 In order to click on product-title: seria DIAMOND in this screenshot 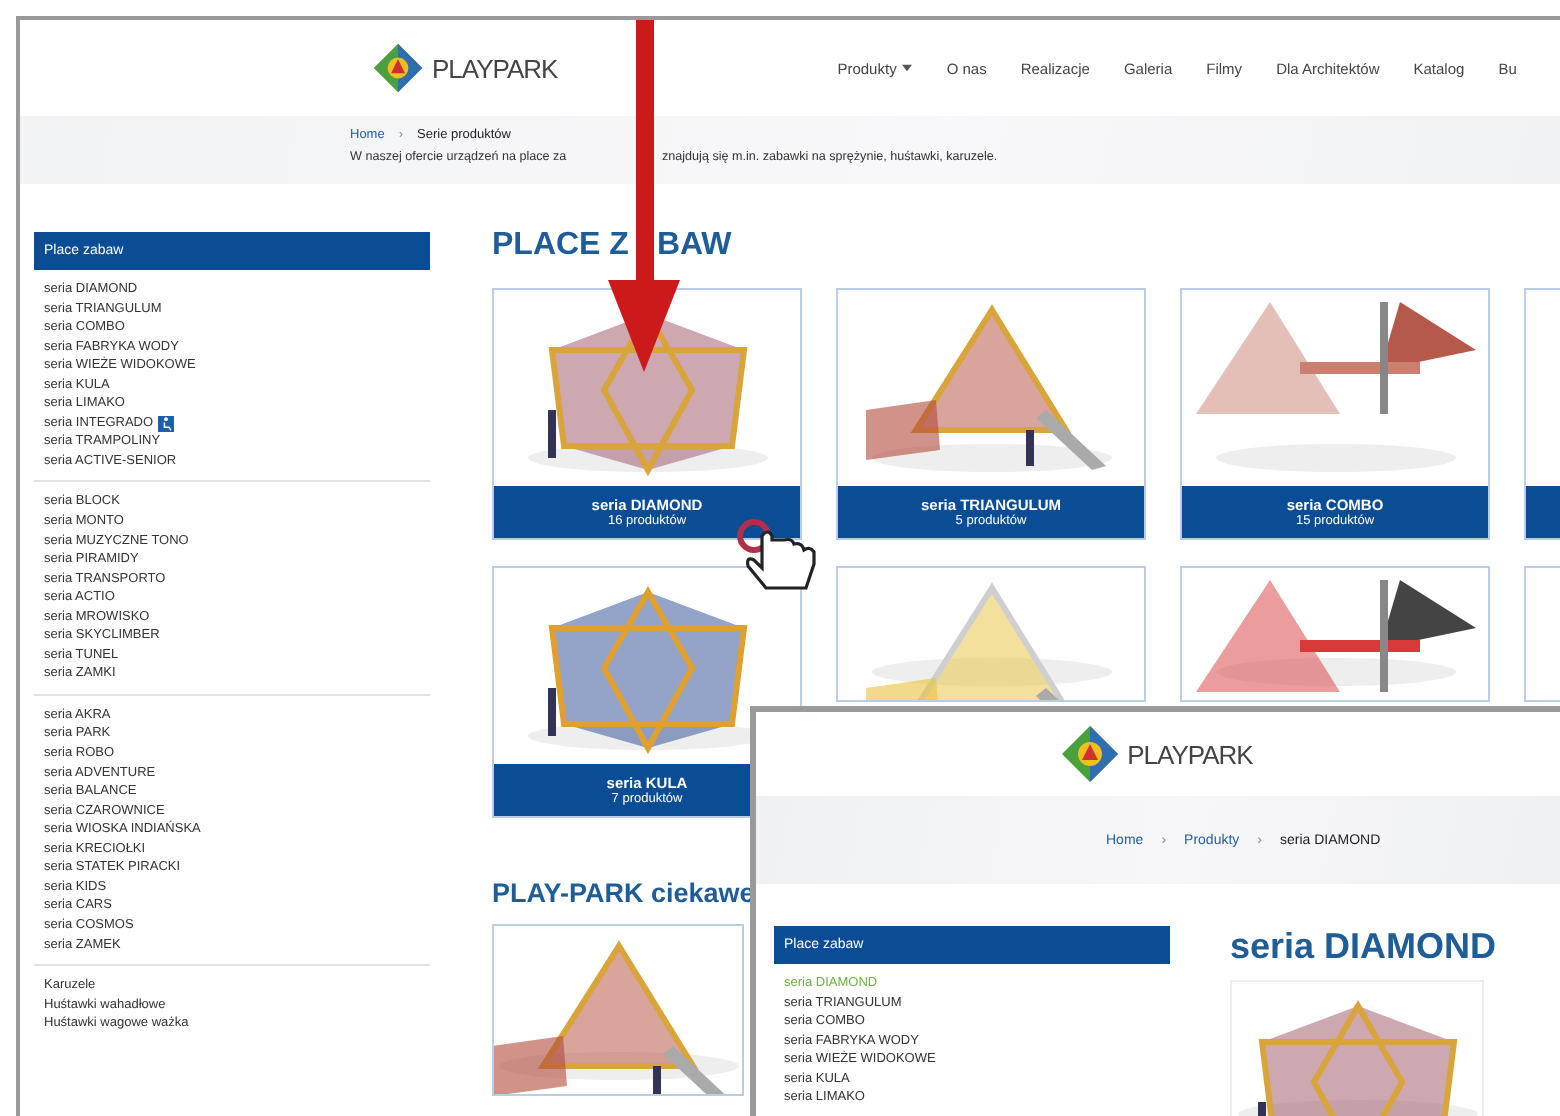, I will do `click(1363, 947)`.